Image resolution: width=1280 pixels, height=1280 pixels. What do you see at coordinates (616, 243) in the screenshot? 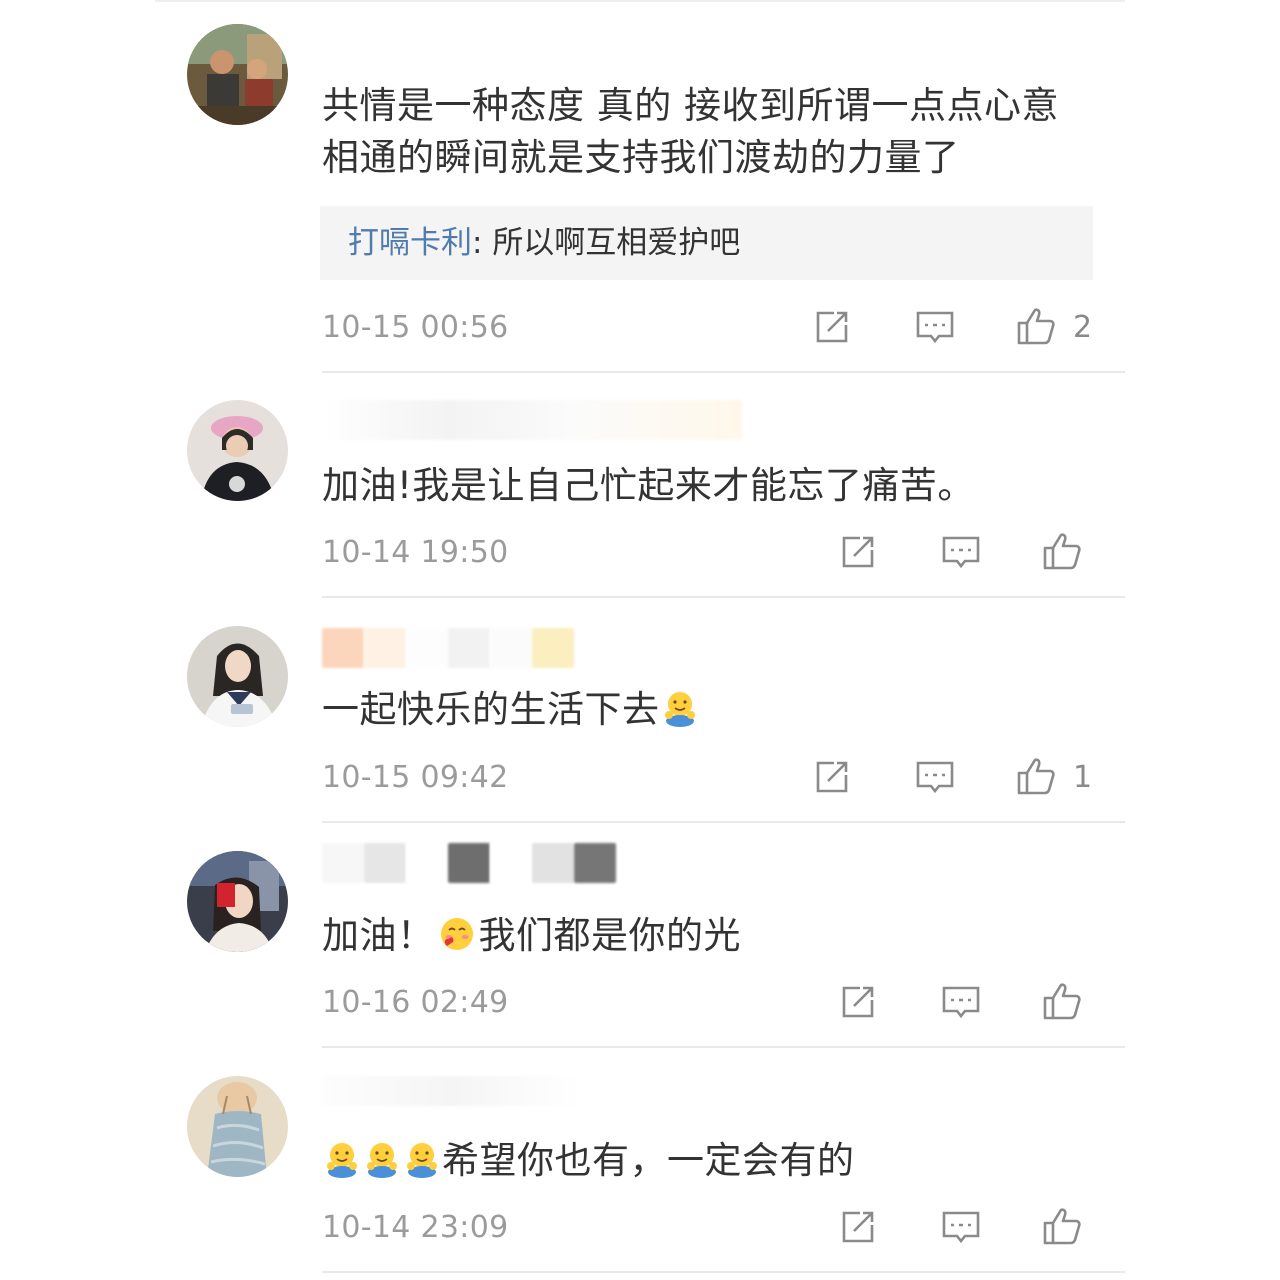
I see `reply-body: 所以啊互相爱护吧` at bounding box center [616, 243].